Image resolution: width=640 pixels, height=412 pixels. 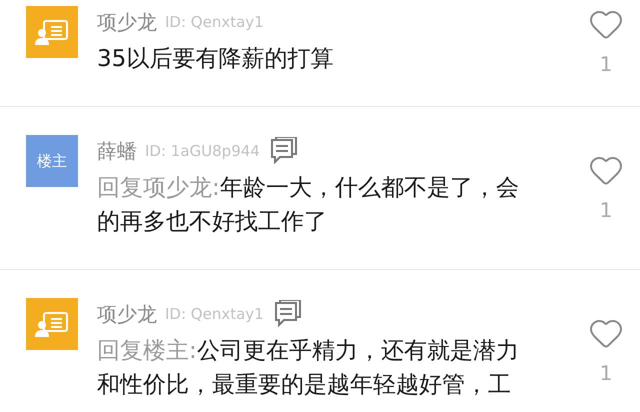 I want to click on user-id: ID: 1aGU8p944, so click(x=202, y=151).